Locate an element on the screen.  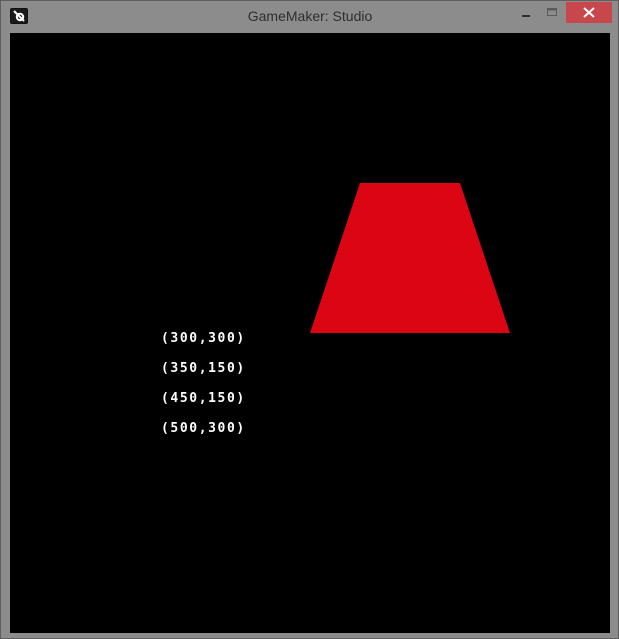
scene-layer is located at coordinates (410, 258).